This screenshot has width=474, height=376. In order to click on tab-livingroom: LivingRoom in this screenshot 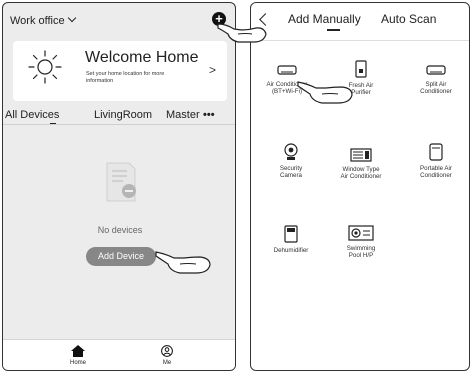, I will do `click(123, 115)`.